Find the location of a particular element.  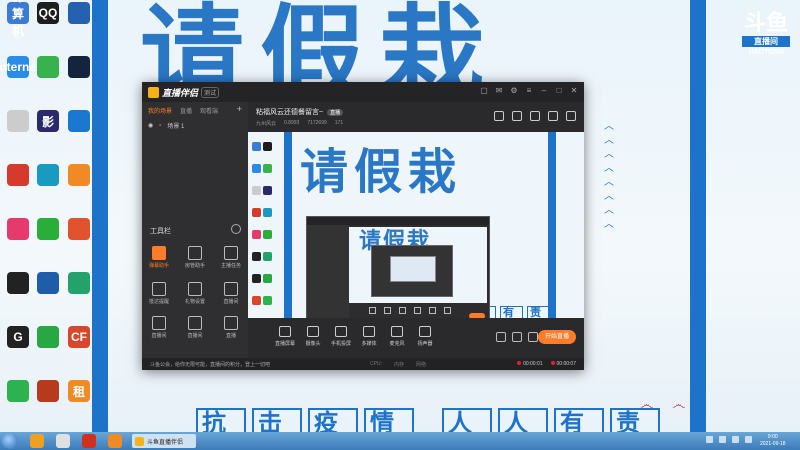

room-stat: 0.8993 is located at coordinates (292, 123).